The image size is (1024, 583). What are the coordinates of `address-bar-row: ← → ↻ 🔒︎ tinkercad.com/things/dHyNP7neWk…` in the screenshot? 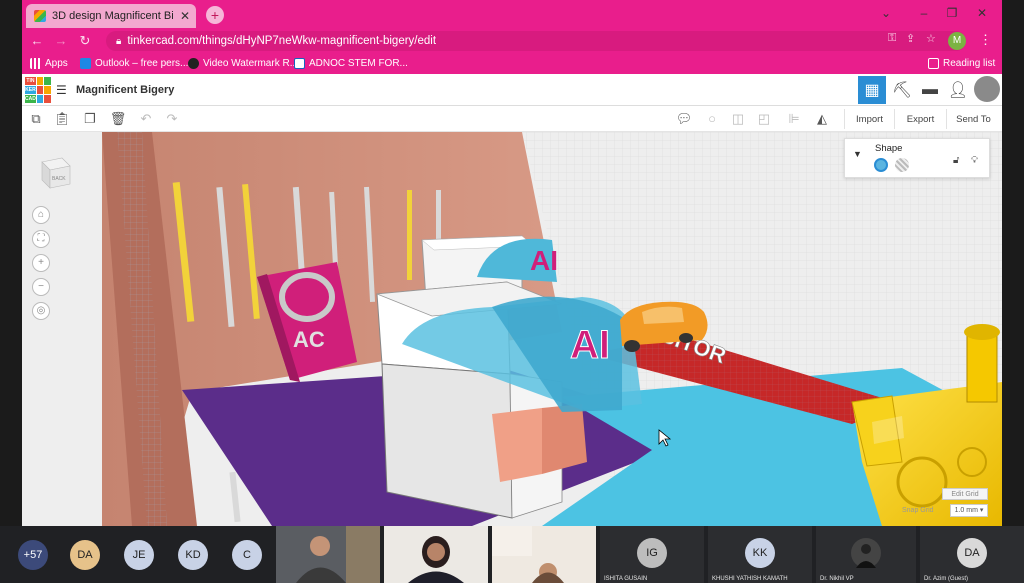 It's located at (512, 41).